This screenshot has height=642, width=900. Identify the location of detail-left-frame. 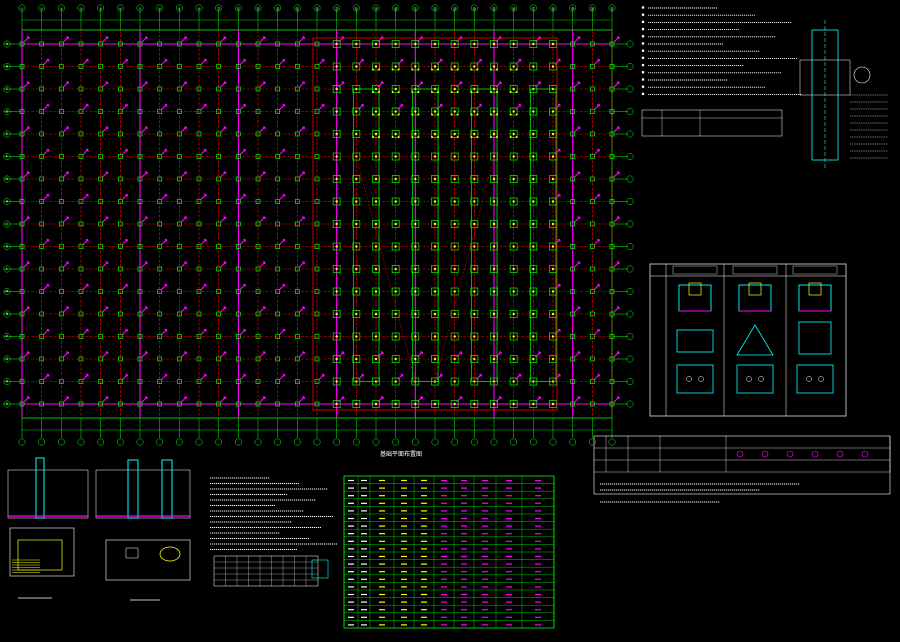
(48, 494).